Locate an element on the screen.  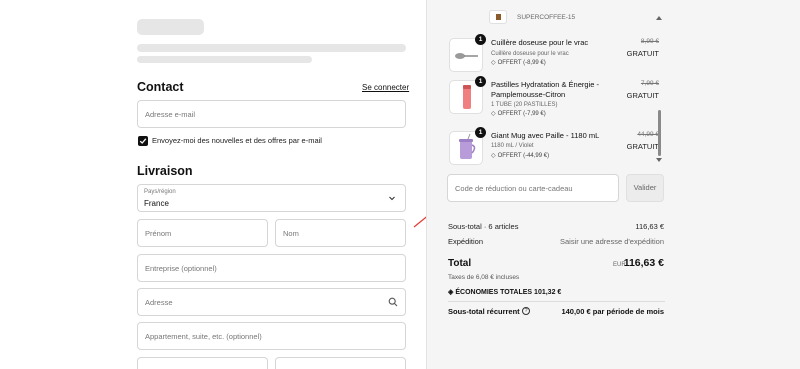
country-label: Pays/région is located at coordinates (160, 192).